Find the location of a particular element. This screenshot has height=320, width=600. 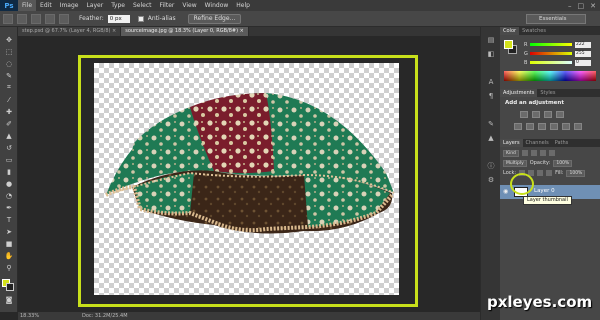

channel-mixer-icon is located at coordinates (578, 126).